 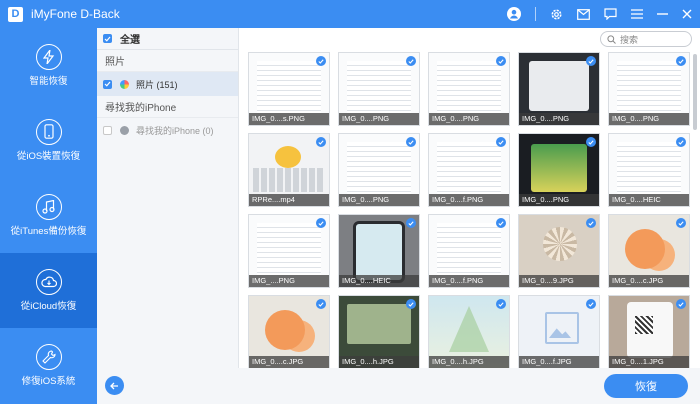 I want to click on find-iphone-checkbox, so click(x=107, y=130).